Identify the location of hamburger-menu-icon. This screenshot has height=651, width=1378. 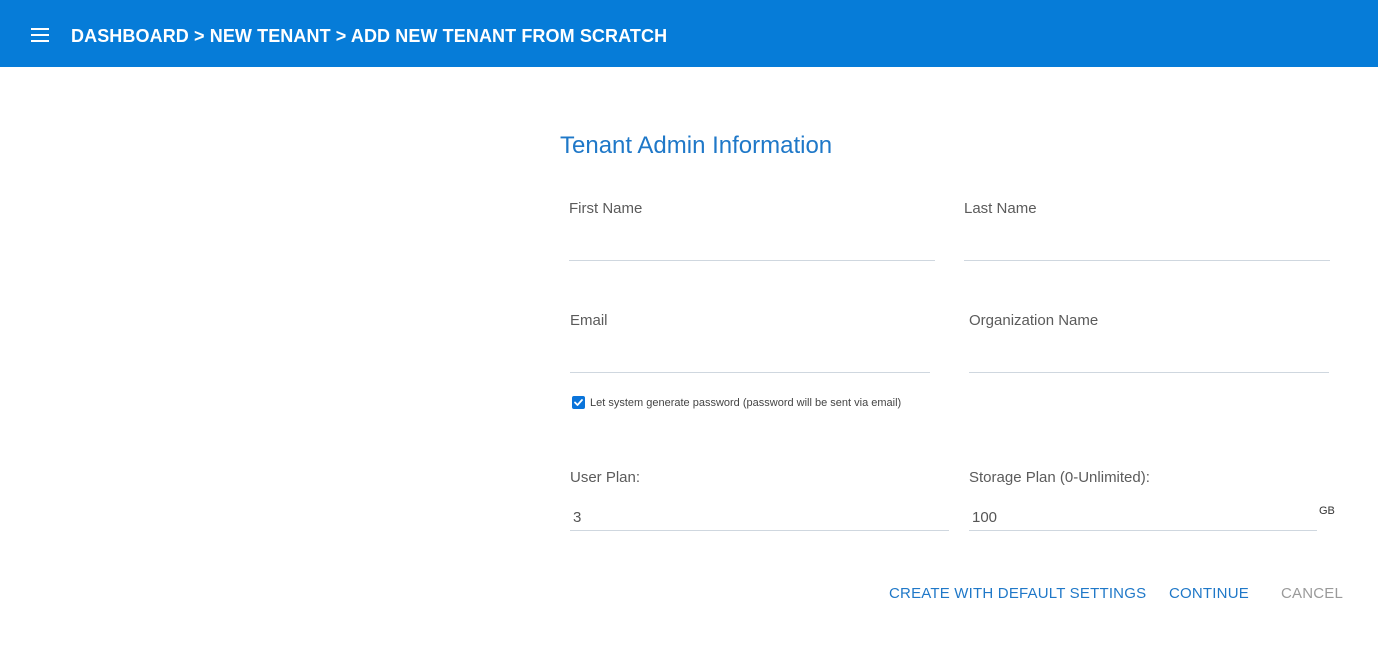
(40, 36).